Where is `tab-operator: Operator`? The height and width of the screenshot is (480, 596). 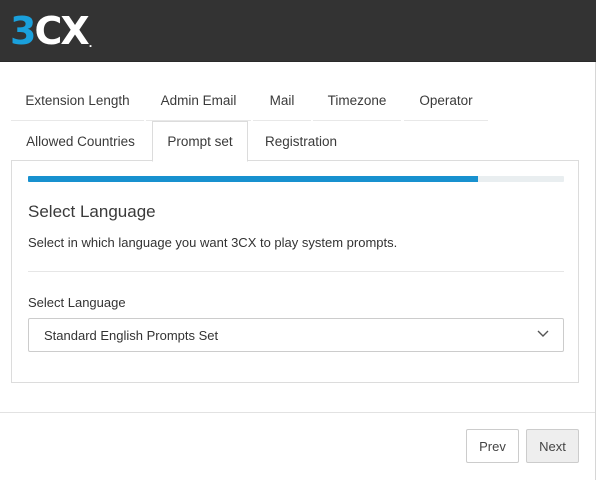 tab-operator: Operator is located at coordinates (446, 100).